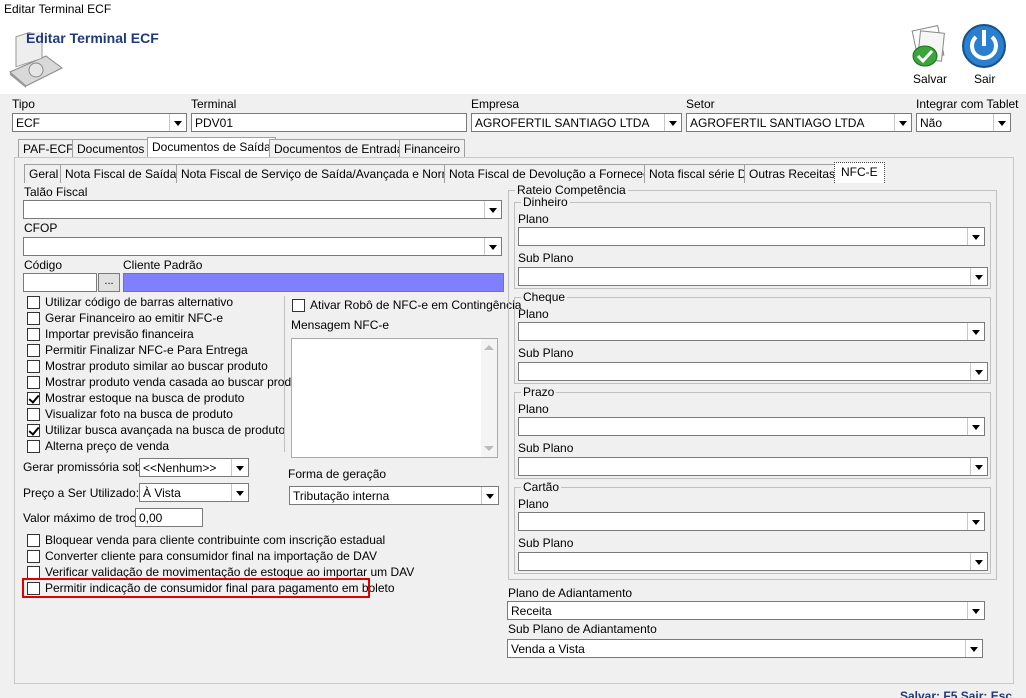  What do you see at coordinates (23, 104) in the screenshot?
I see `tipo-label: Tipo` at bounding box center [23, 104].